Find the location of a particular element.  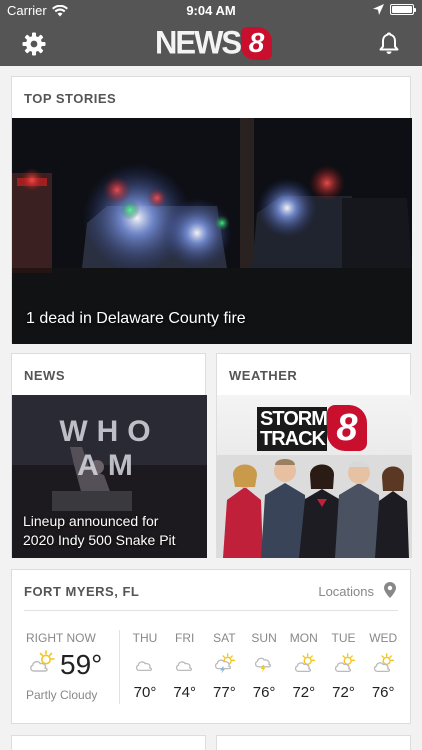

thunderstorm-sun-icon is located at coordinates (225, 663).